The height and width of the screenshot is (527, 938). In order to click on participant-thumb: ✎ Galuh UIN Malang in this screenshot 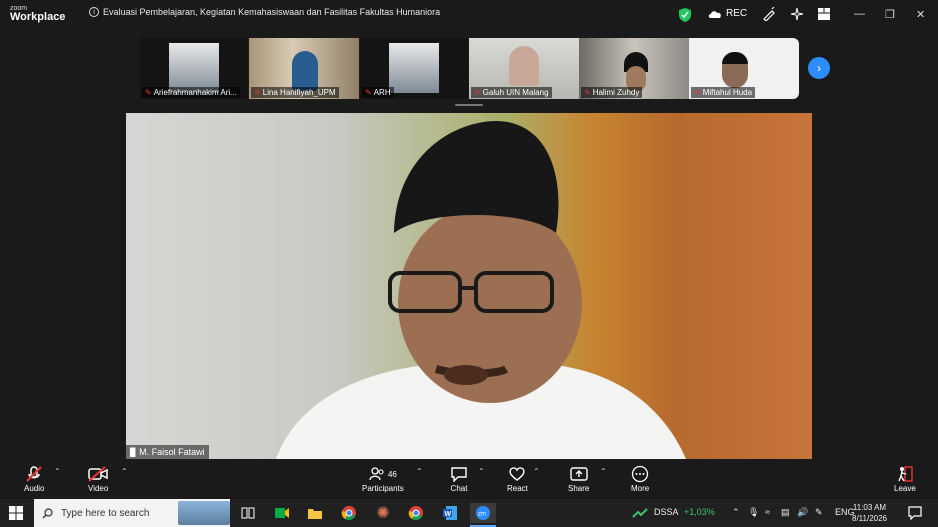, I will do `click(524, 68)`.